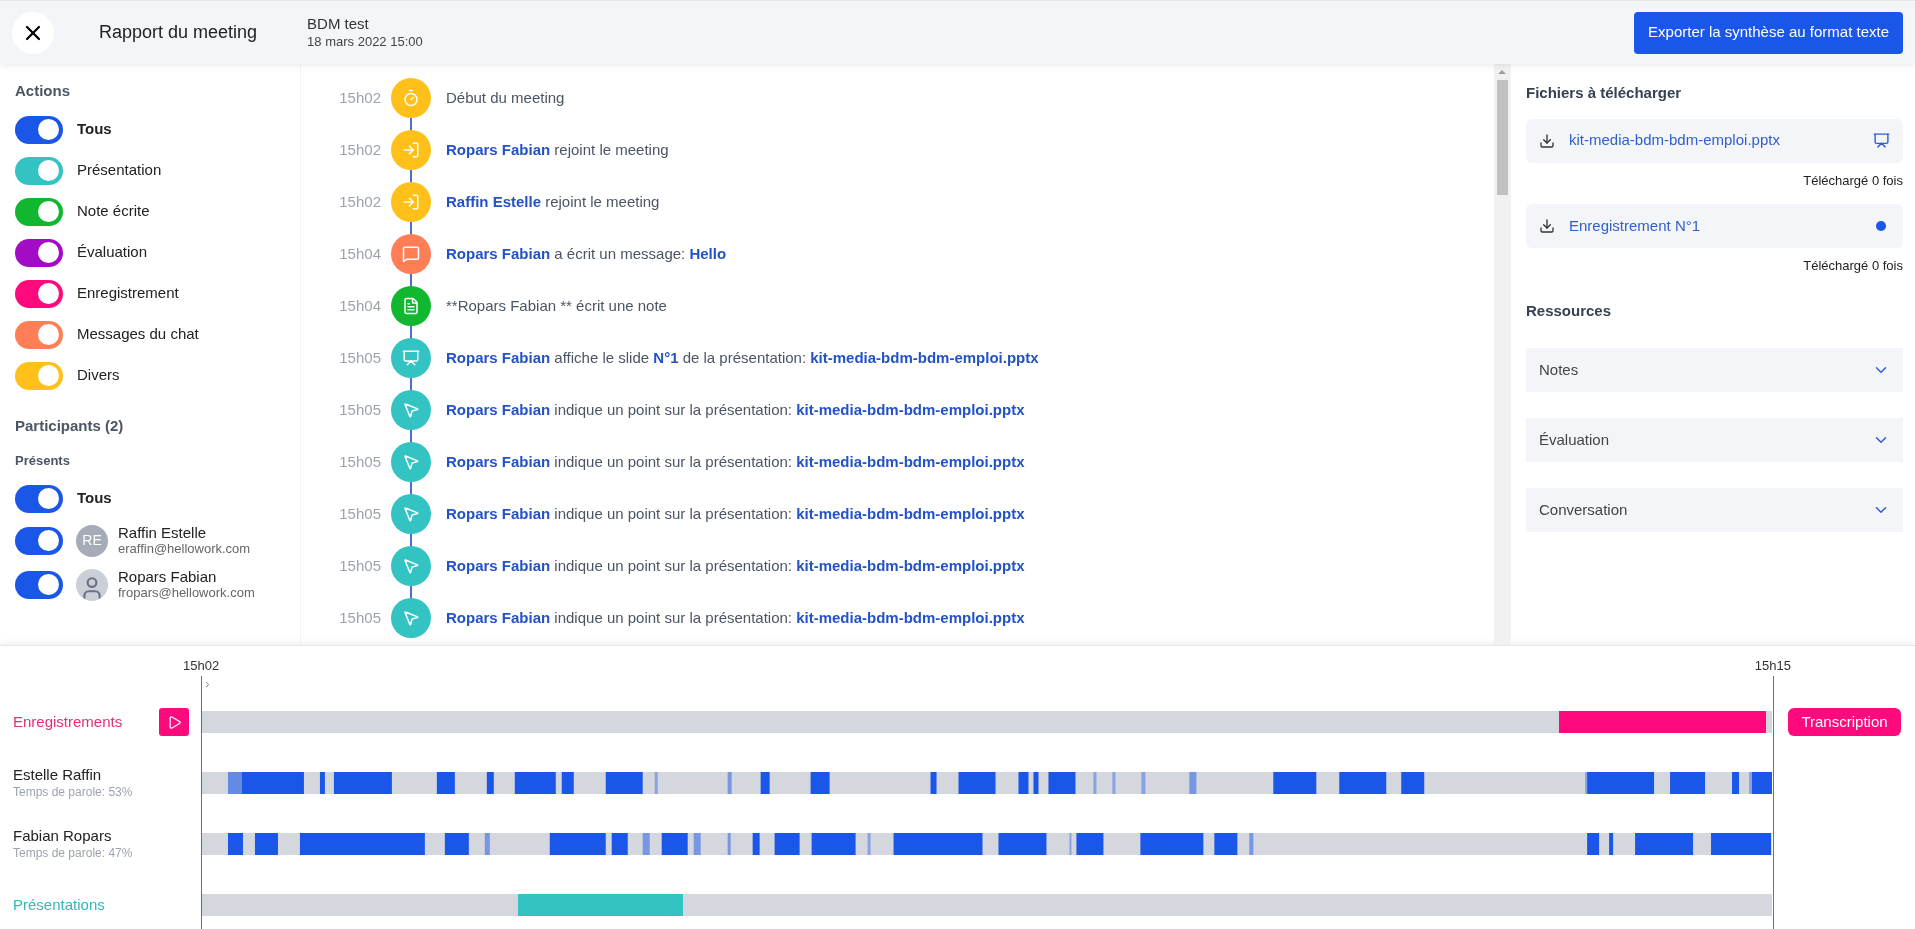  I want to click on accordion-header: Notes, so click(1714, 370).